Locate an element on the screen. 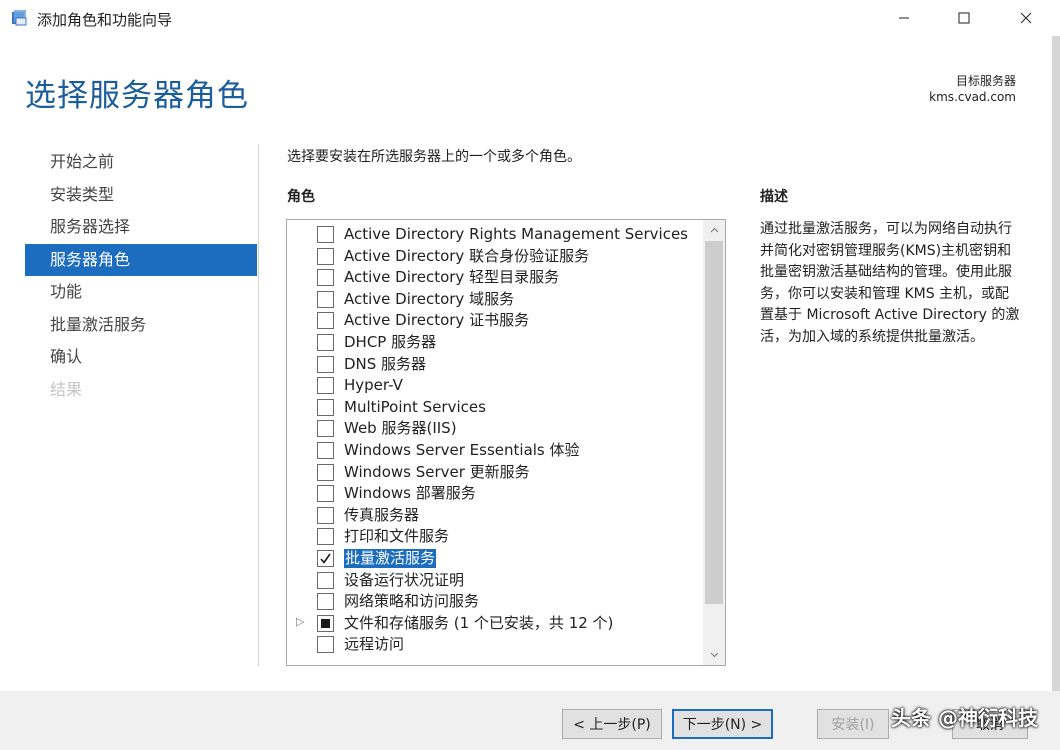  role-row: Windows 部署服务 is located at coordinates (495, 494).